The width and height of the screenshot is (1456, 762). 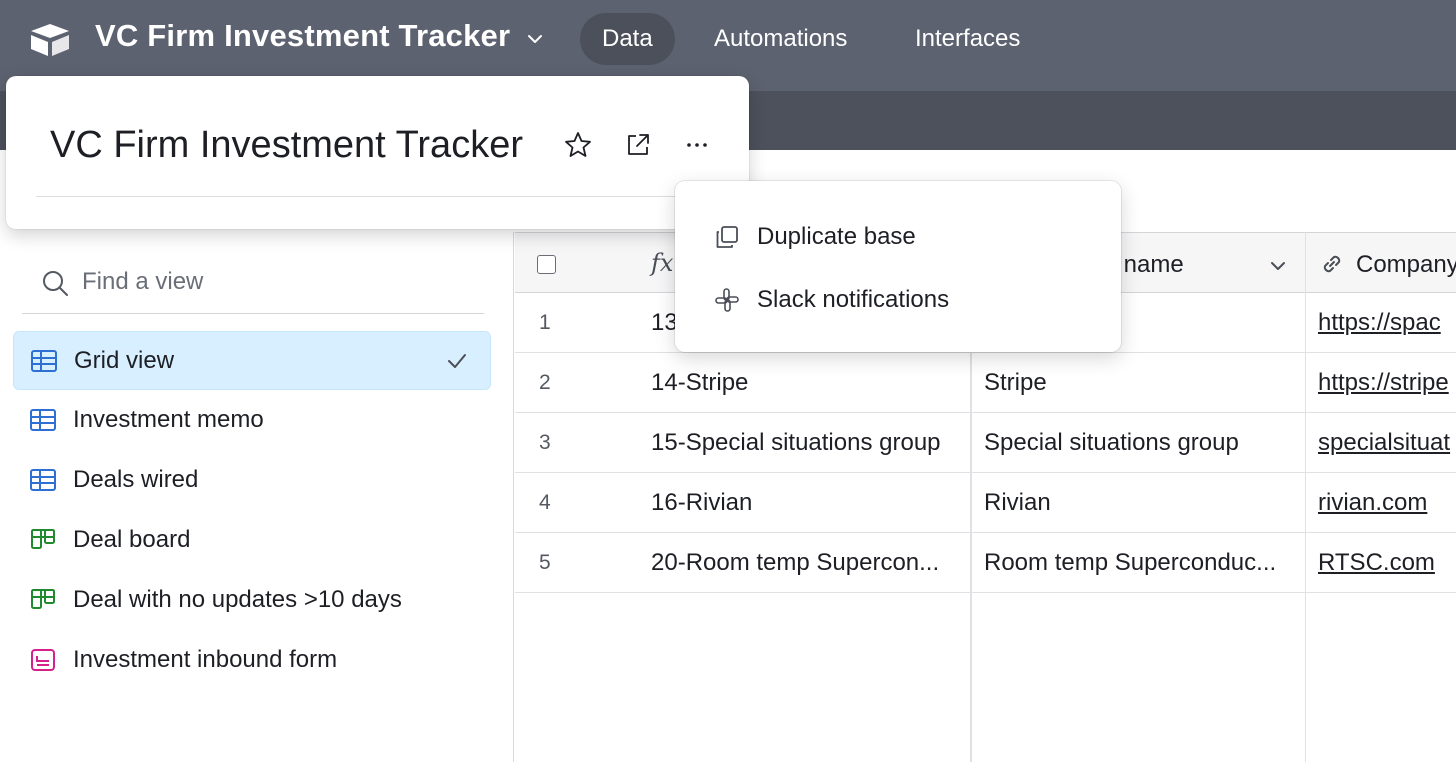 I want to click on base-more-menu: Duplicate base Slack notifications, so click(x=898, y=266).